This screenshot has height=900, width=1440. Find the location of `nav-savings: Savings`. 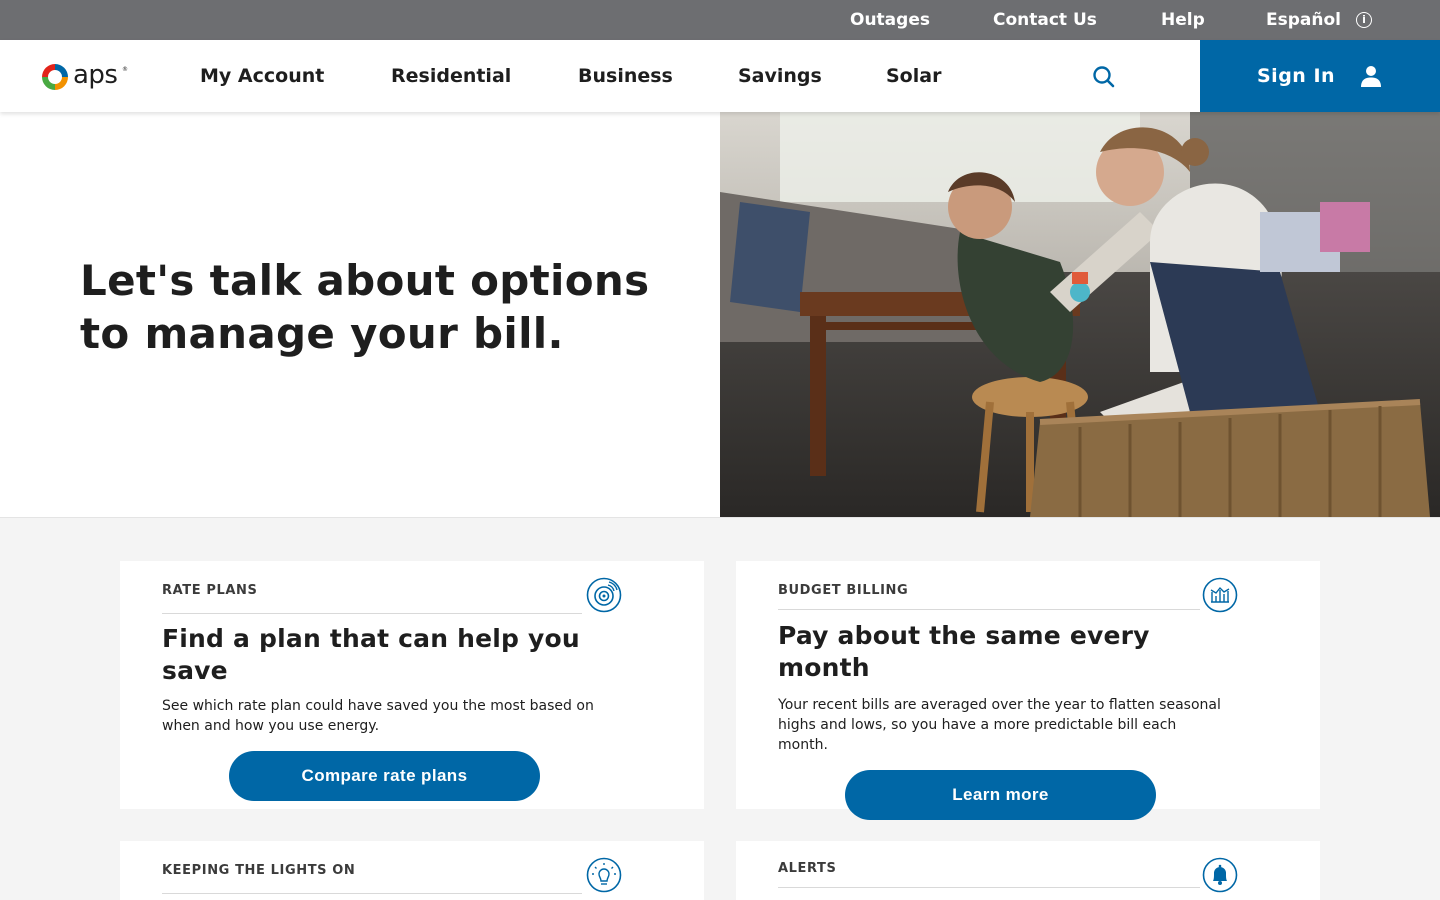

nav-savings: Savings is located at coordinates (780, 76).